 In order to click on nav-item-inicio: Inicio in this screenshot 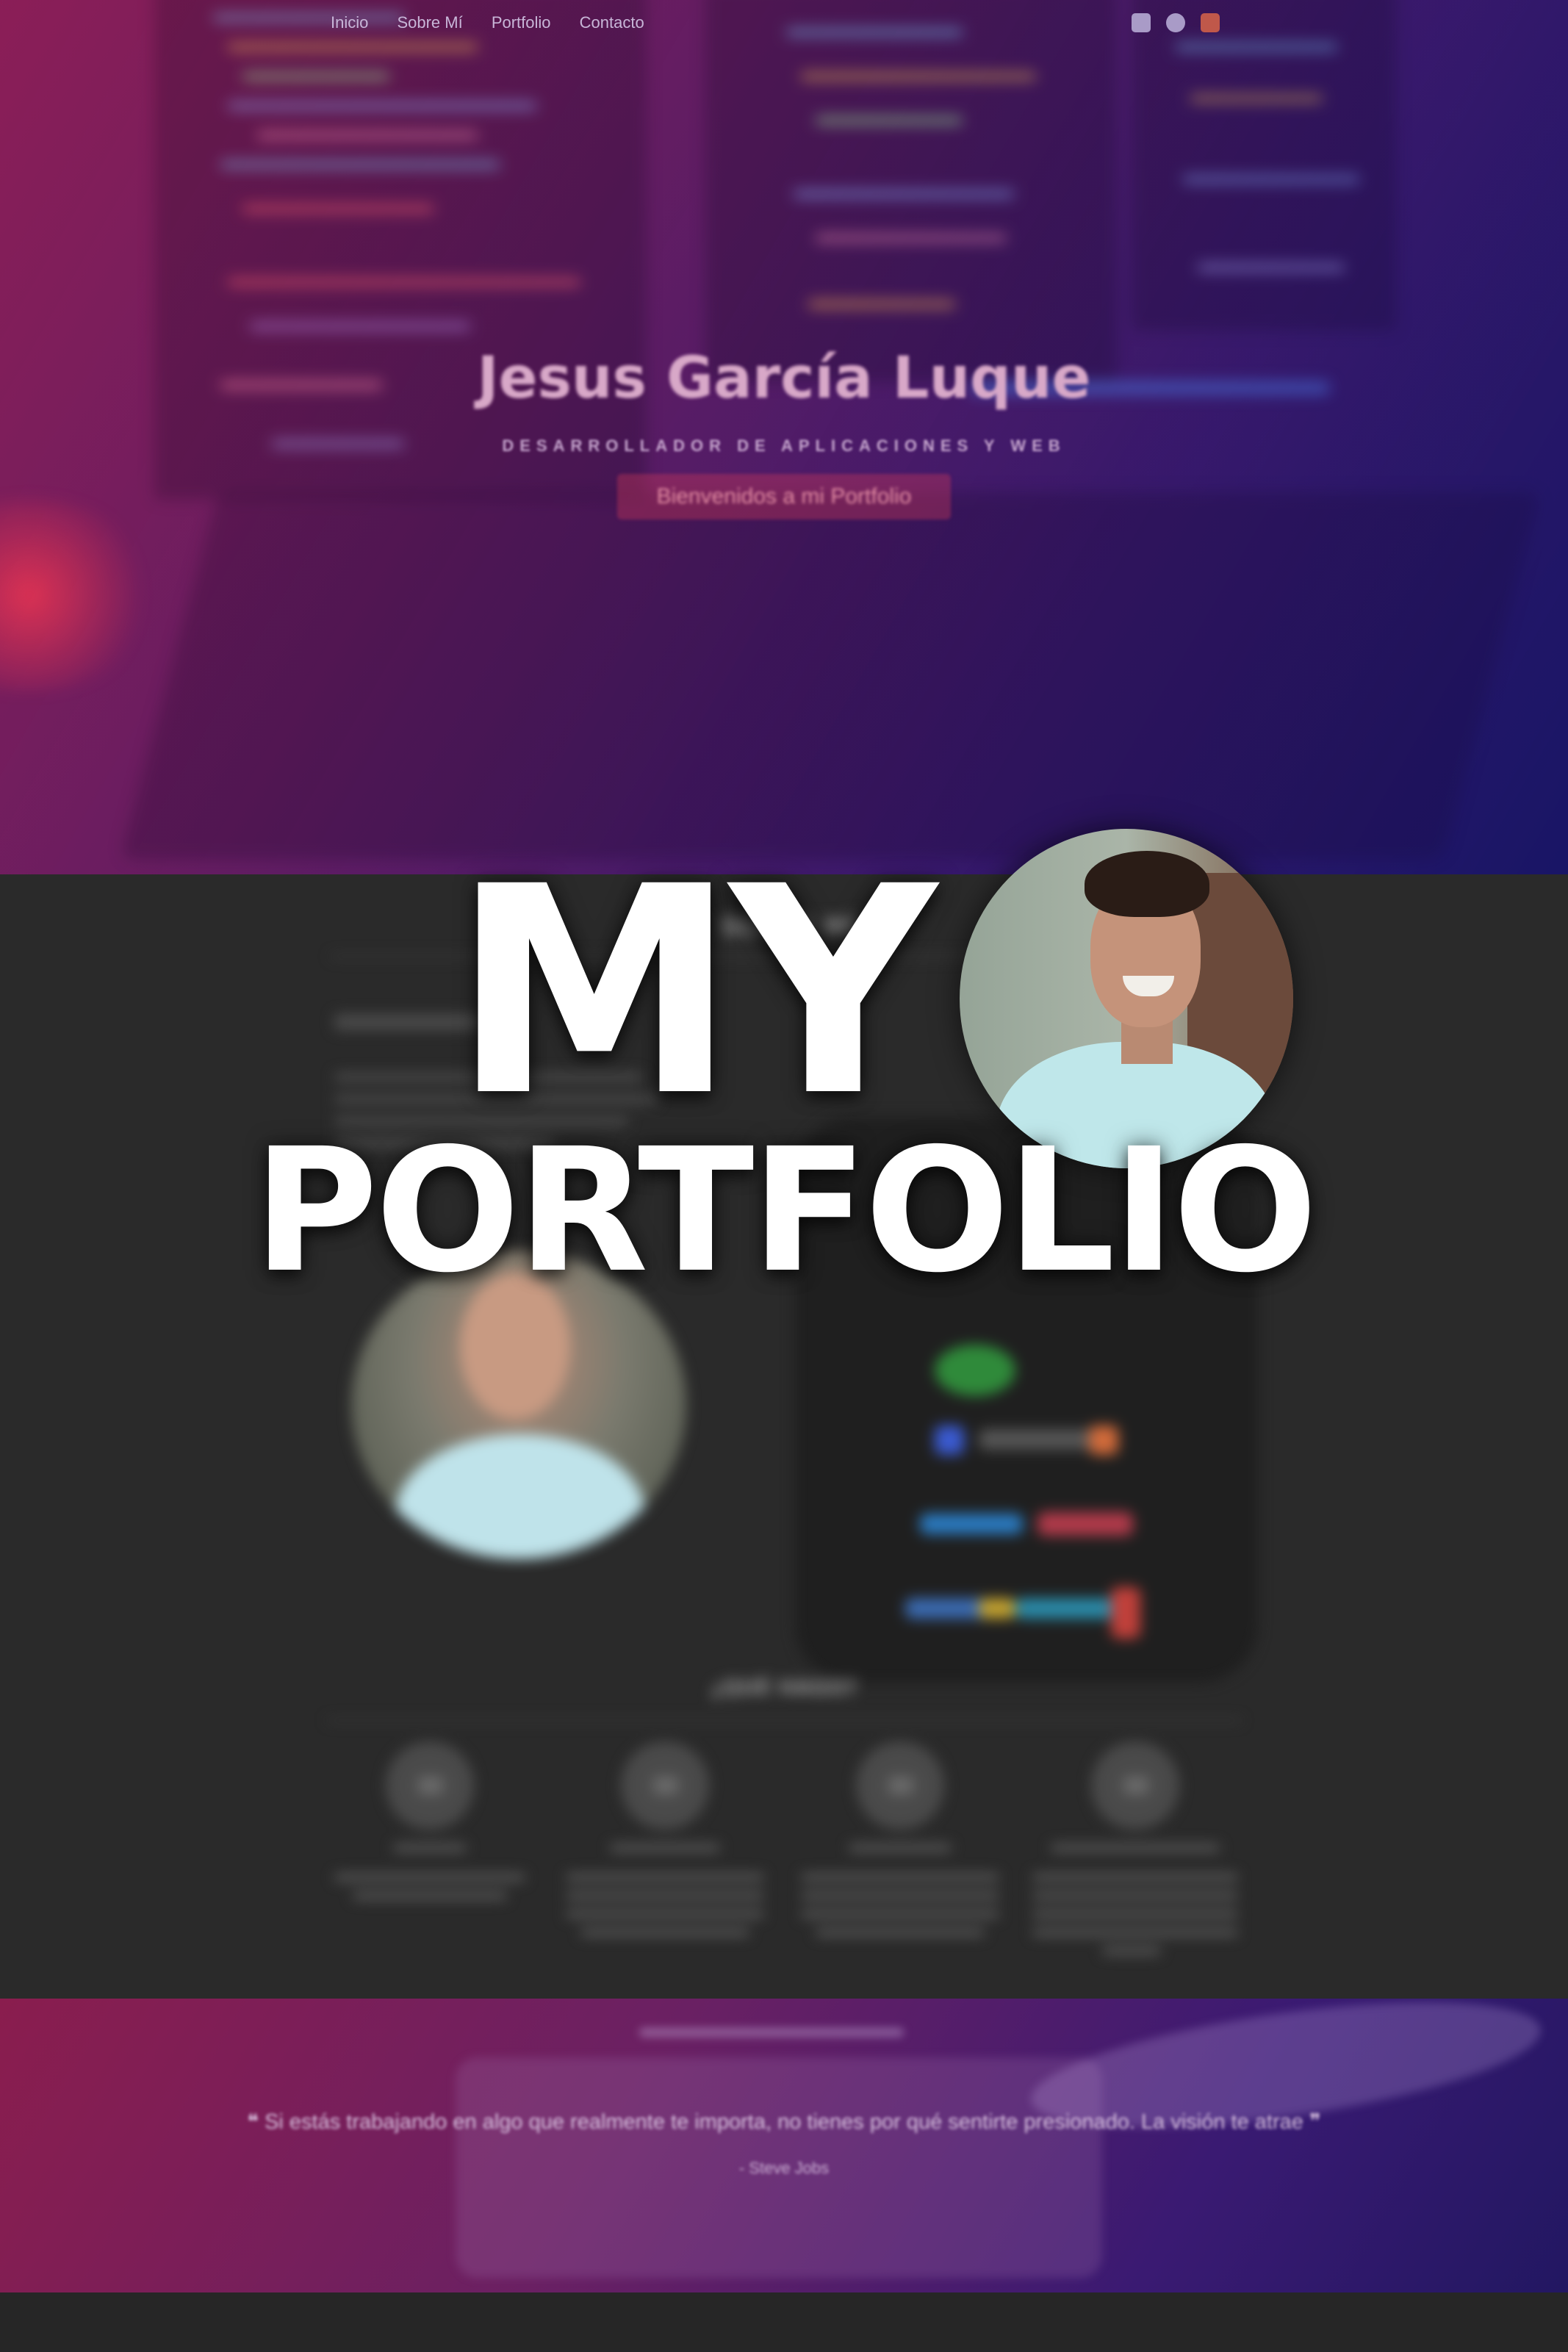, I will do `click(350, 22)`.